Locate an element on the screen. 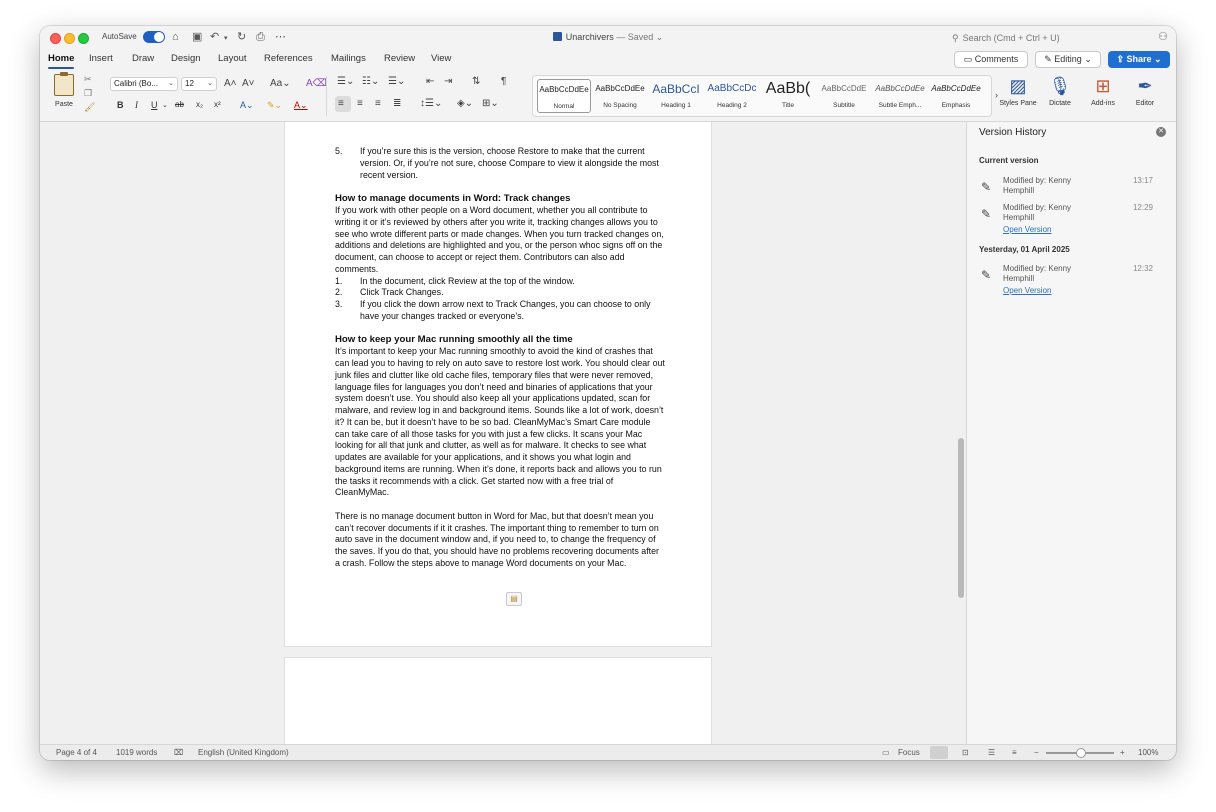 The height and width of the screenshot is (812, 1216). tab-draw: Draw is located at coordinates (143, 58).